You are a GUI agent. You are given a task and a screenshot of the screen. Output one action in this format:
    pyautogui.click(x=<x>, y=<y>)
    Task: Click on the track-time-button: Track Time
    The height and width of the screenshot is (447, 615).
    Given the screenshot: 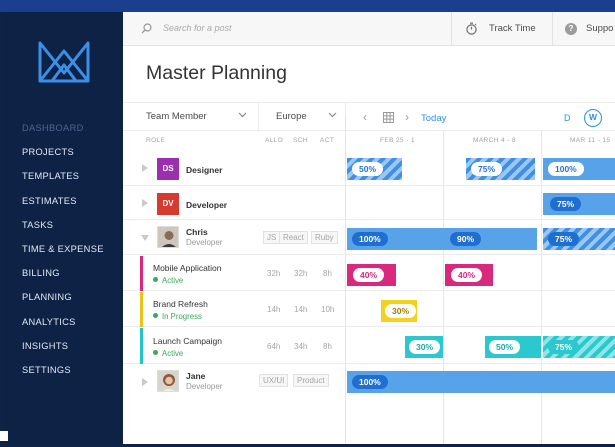 What is the action you would take?
    pyautogui.click(x=512, y=28)
    